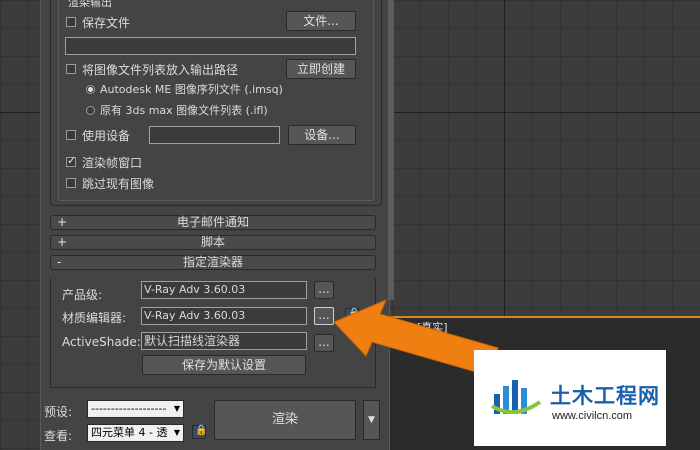 The image size is (700, 450). I want to click on device-field, so click(214, 135).